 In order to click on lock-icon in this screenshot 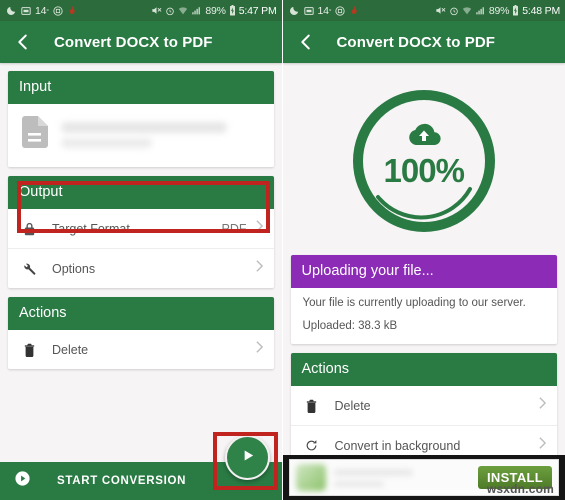, I will do `click(29, 229)`.